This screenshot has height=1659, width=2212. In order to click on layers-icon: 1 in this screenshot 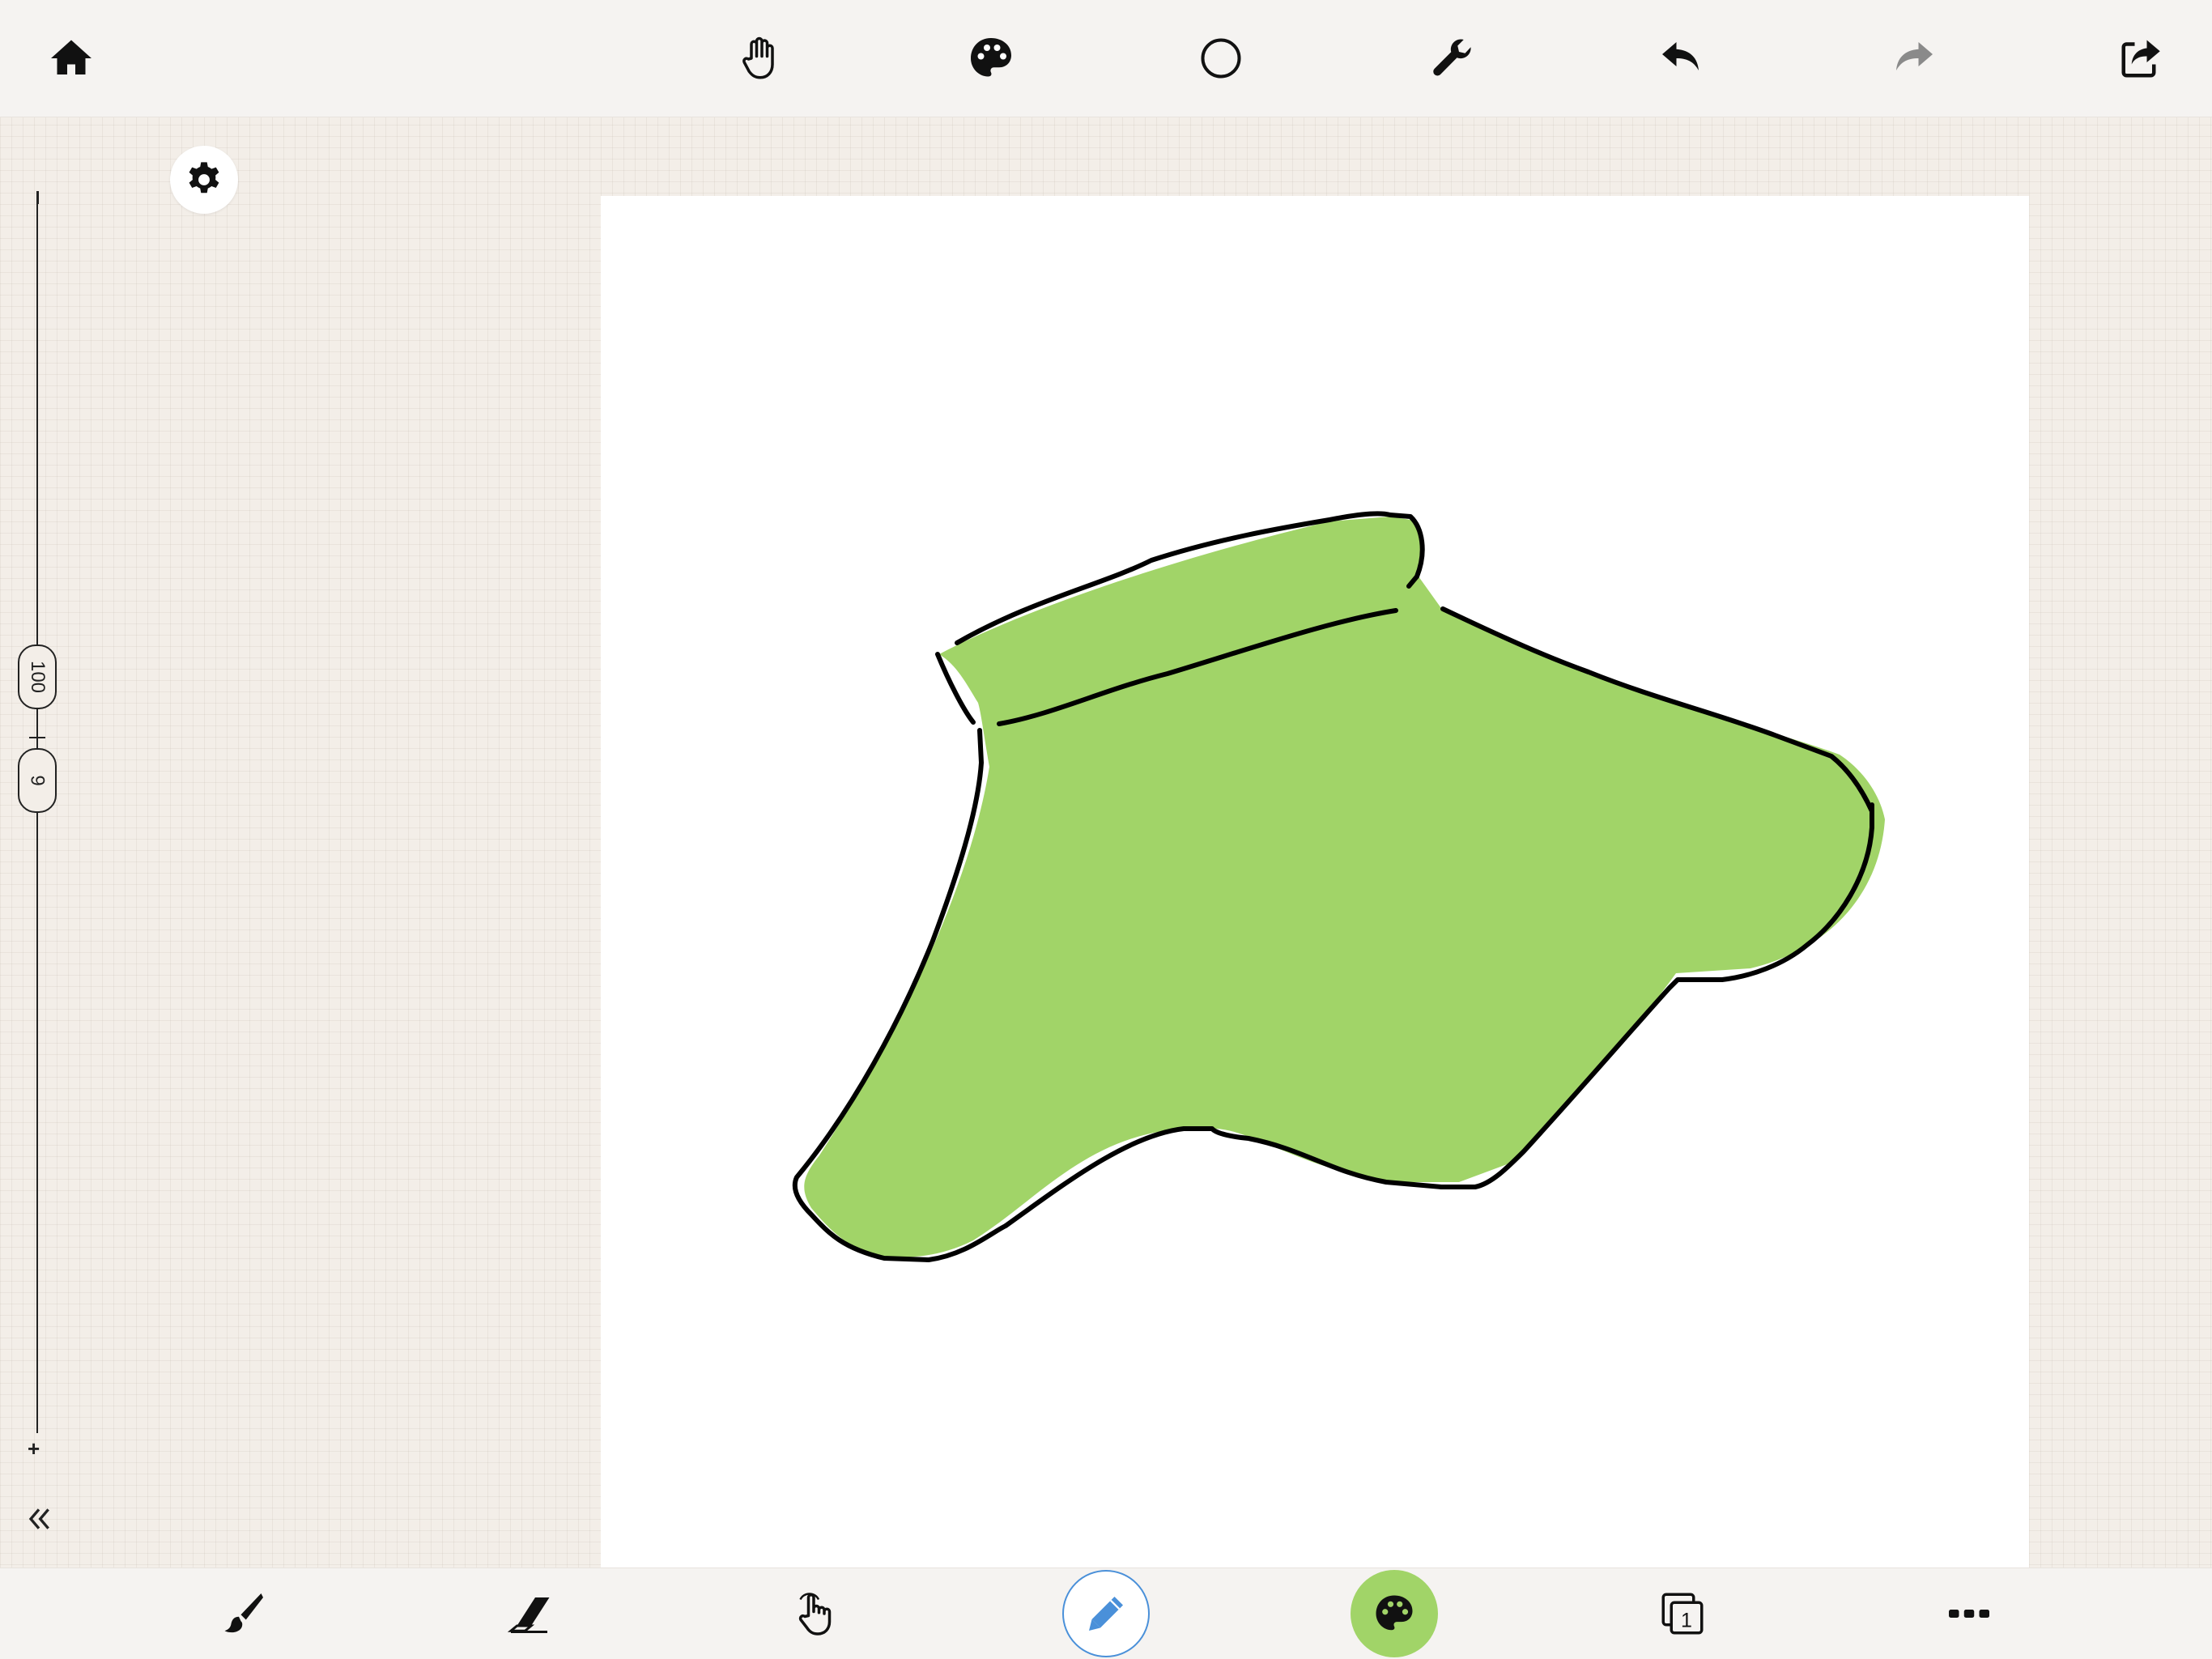, I will do `click(1682, 1614)`.